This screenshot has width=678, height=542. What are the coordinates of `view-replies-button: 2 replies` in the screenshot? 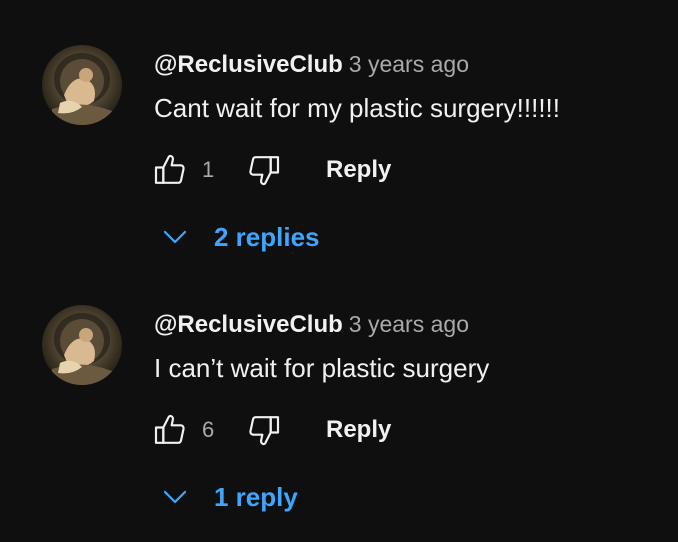 It's located at (240, 237).